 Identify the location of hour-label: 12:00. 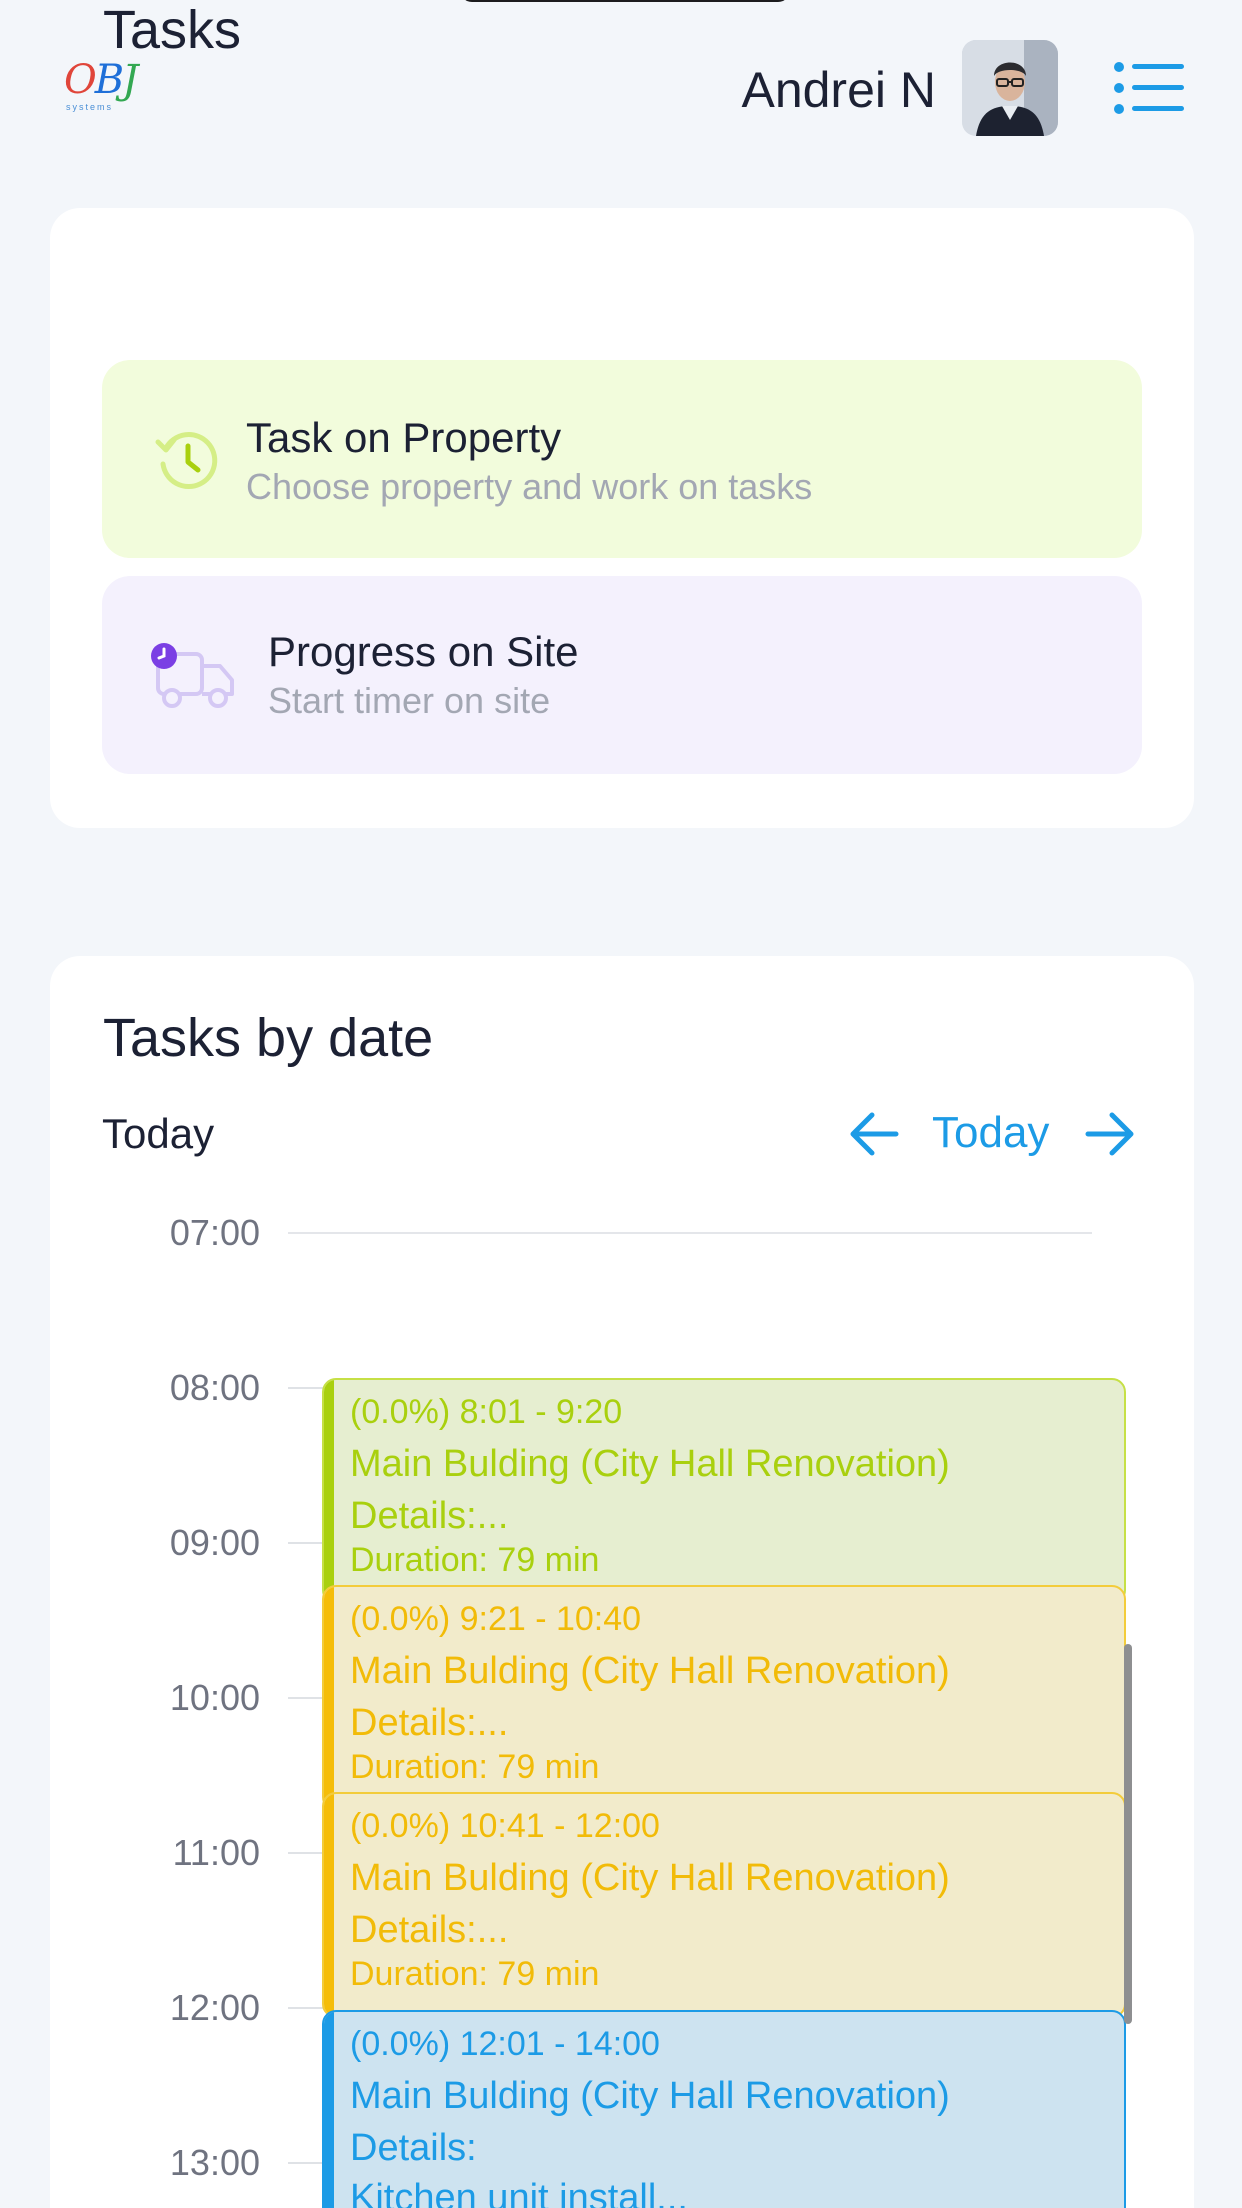
(214, 2007).